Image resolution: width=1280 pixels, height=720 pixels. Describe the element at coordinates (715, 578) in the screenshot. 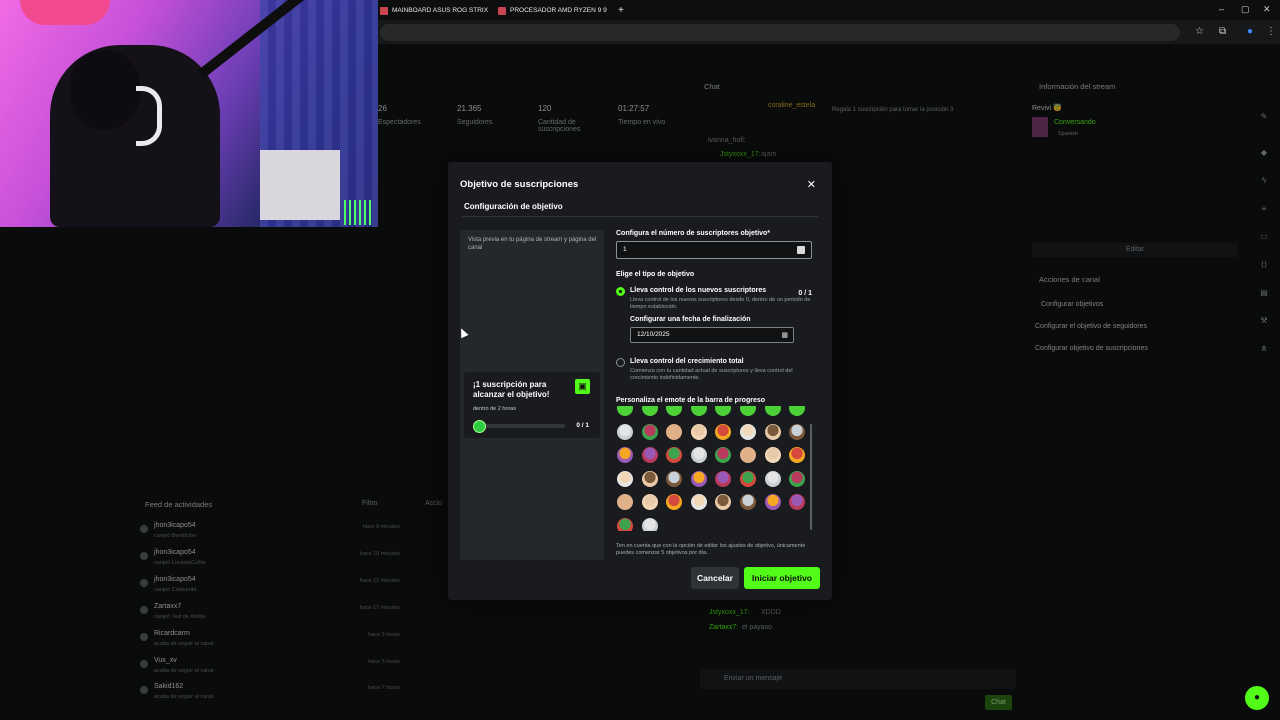

I see `cancel-button: Cancelar` at that location.